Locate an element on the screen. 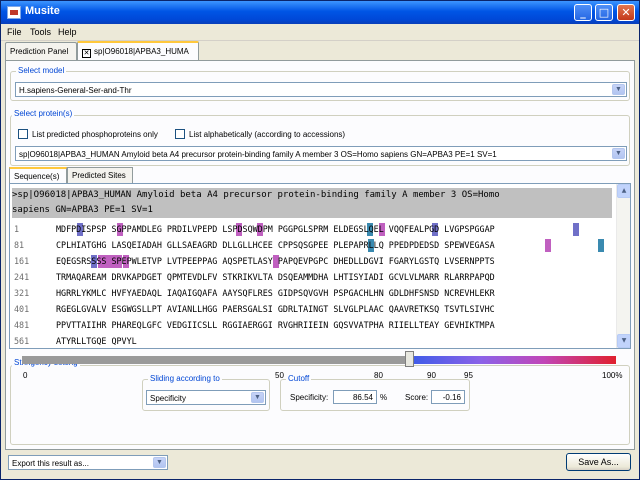 This screenshot has height=480, width=640. phospho-only-label: List predicted phosphoproteins only is located at coordinates (95, 134).